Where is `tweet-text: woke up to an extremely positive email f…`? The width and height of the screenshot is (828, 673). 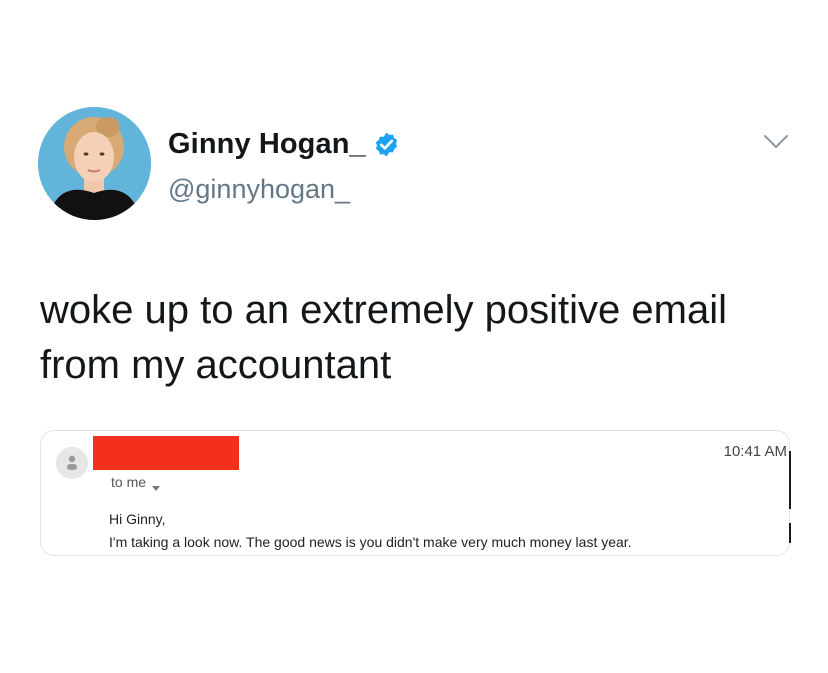
tweet-text: woke up to an extremely positive email f… is located at coordinates (383, 337).